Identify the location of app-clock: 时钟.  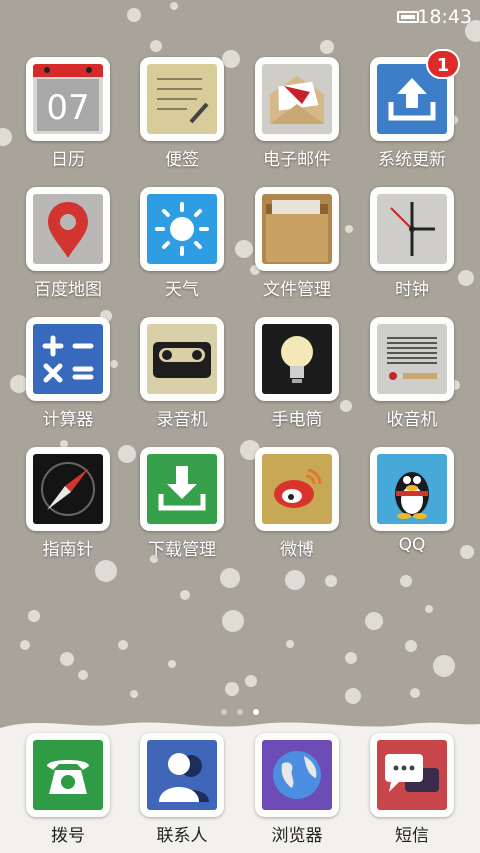
(412, 247).